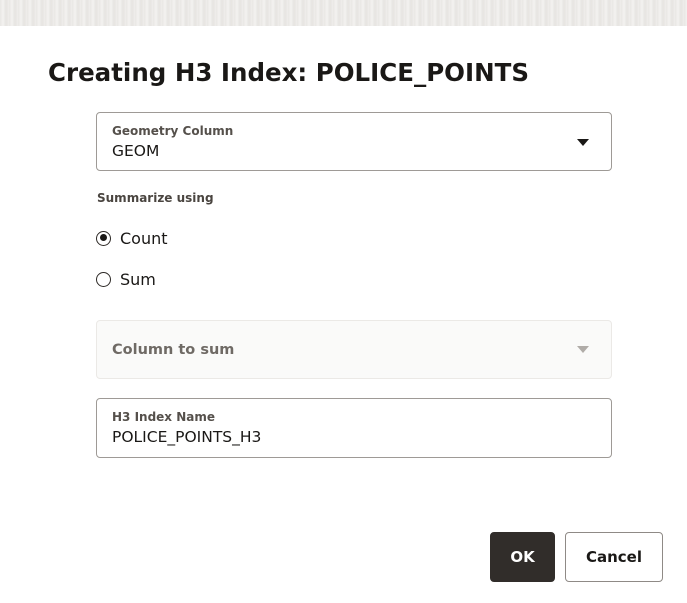 Image resolution: width=687 pixels, height=603 pixels. I want to click on column-to-sum-placeholder: Column to sum, so click(173, 350).